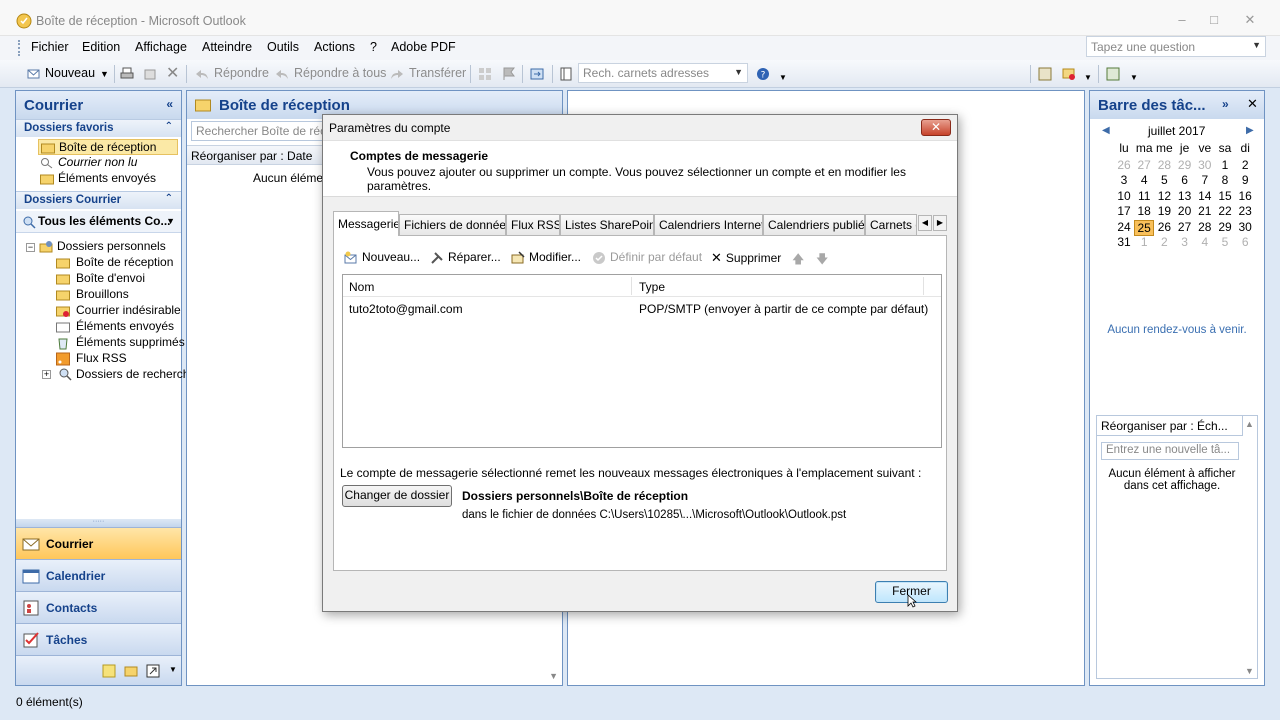 The height and width of the screenshot is (720, 1280). What do you see at coordinates (708, 224) in the screenshot?
I see `tab-internet-calendars: Calendriers Internet` at bounding box center [708, 224].